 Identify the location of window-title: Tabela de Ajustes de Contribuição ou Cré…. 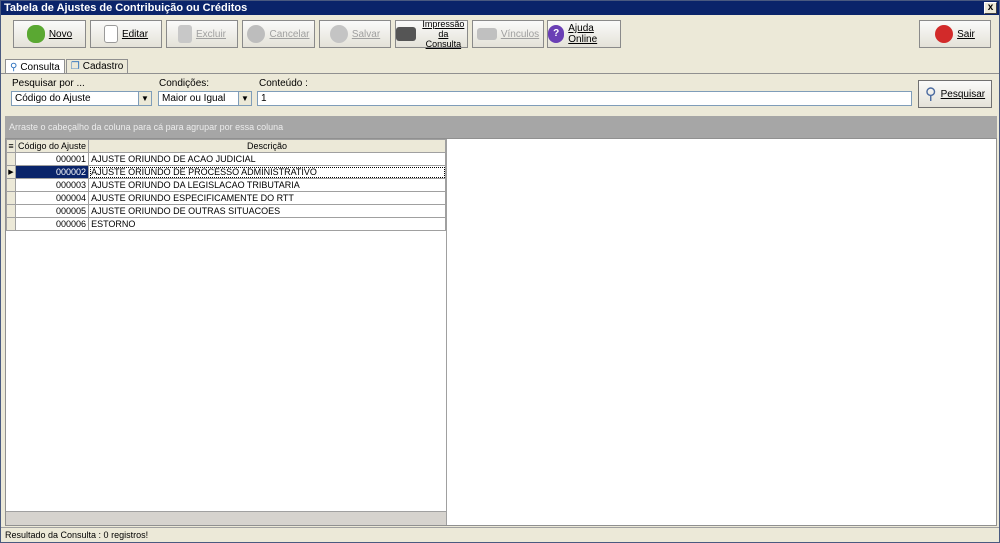
(126, 8).